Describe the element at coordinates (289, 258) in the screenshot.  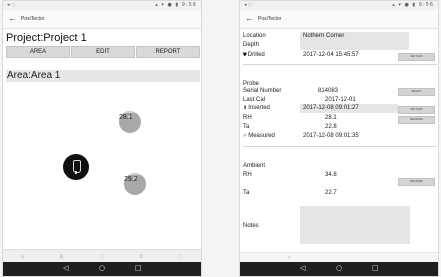
I see `menu-icon: ≡` at that location.